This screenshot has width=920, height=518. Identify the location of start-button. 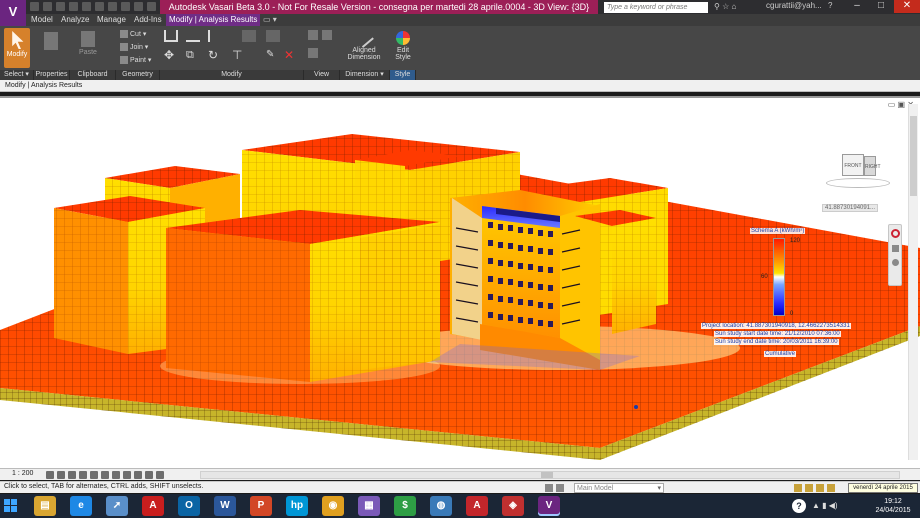
(11, 506).